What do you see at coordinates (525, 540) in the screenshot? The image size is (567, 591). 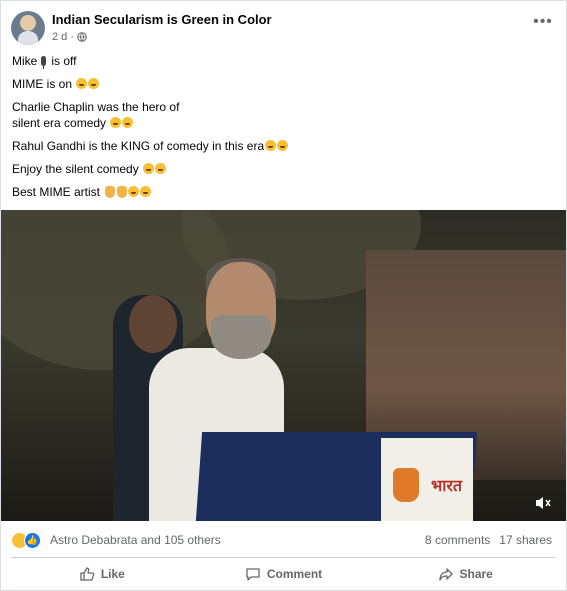 I see `shares-count: 17 shares` at bounding box center [525, 540].